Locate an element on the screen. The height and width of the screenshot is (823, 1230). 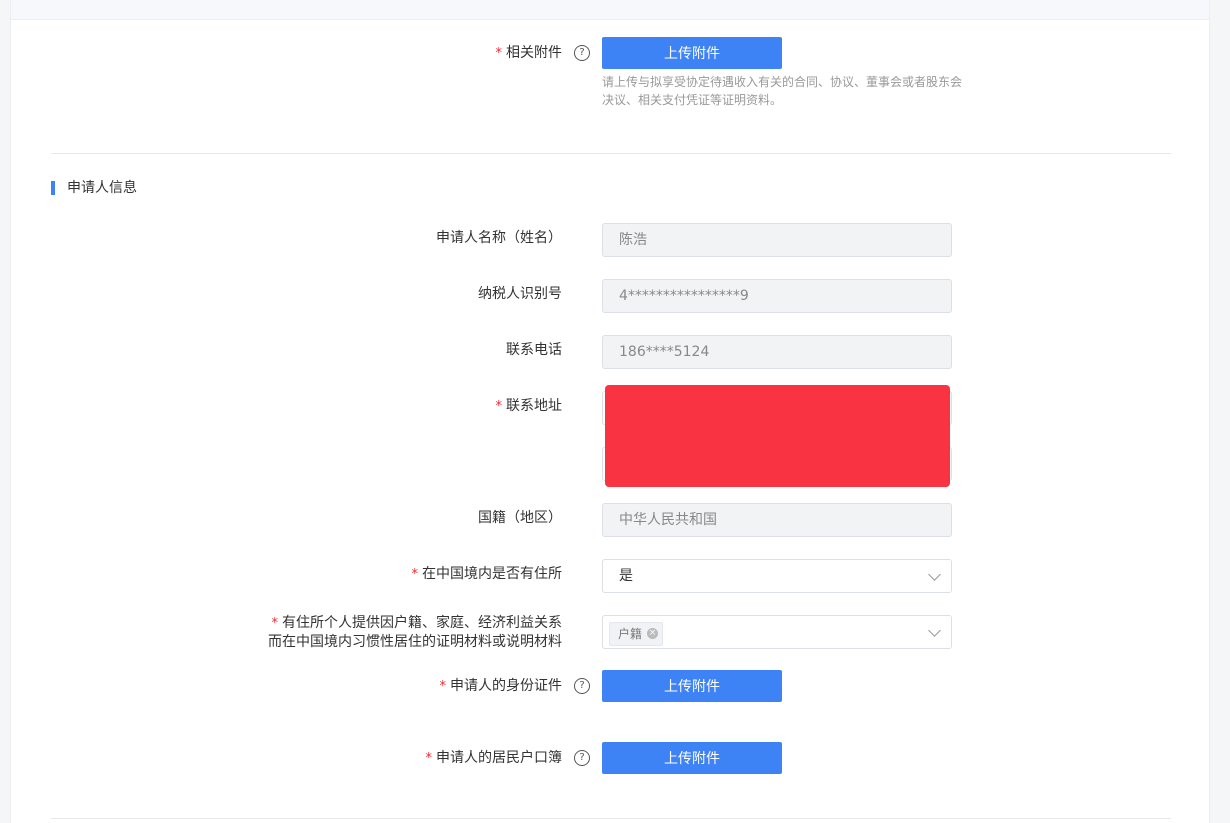
section-title-applicant: 申请人信息 is located at coordinates (94, 188).